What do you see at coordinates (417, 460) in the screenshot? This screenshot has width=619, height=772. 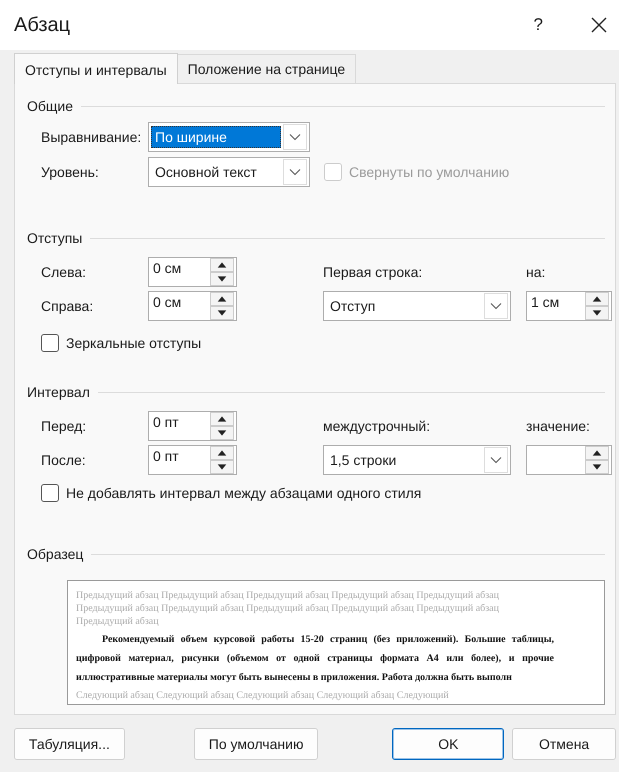 I see `dropdown: 1,5 строки` at bounding box center [417, 460].